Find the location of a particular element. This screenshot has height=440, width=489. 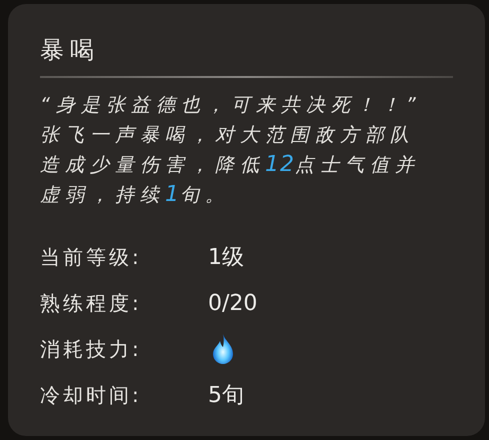

stat-value: 0/20 is located at coordinates (233, 304).